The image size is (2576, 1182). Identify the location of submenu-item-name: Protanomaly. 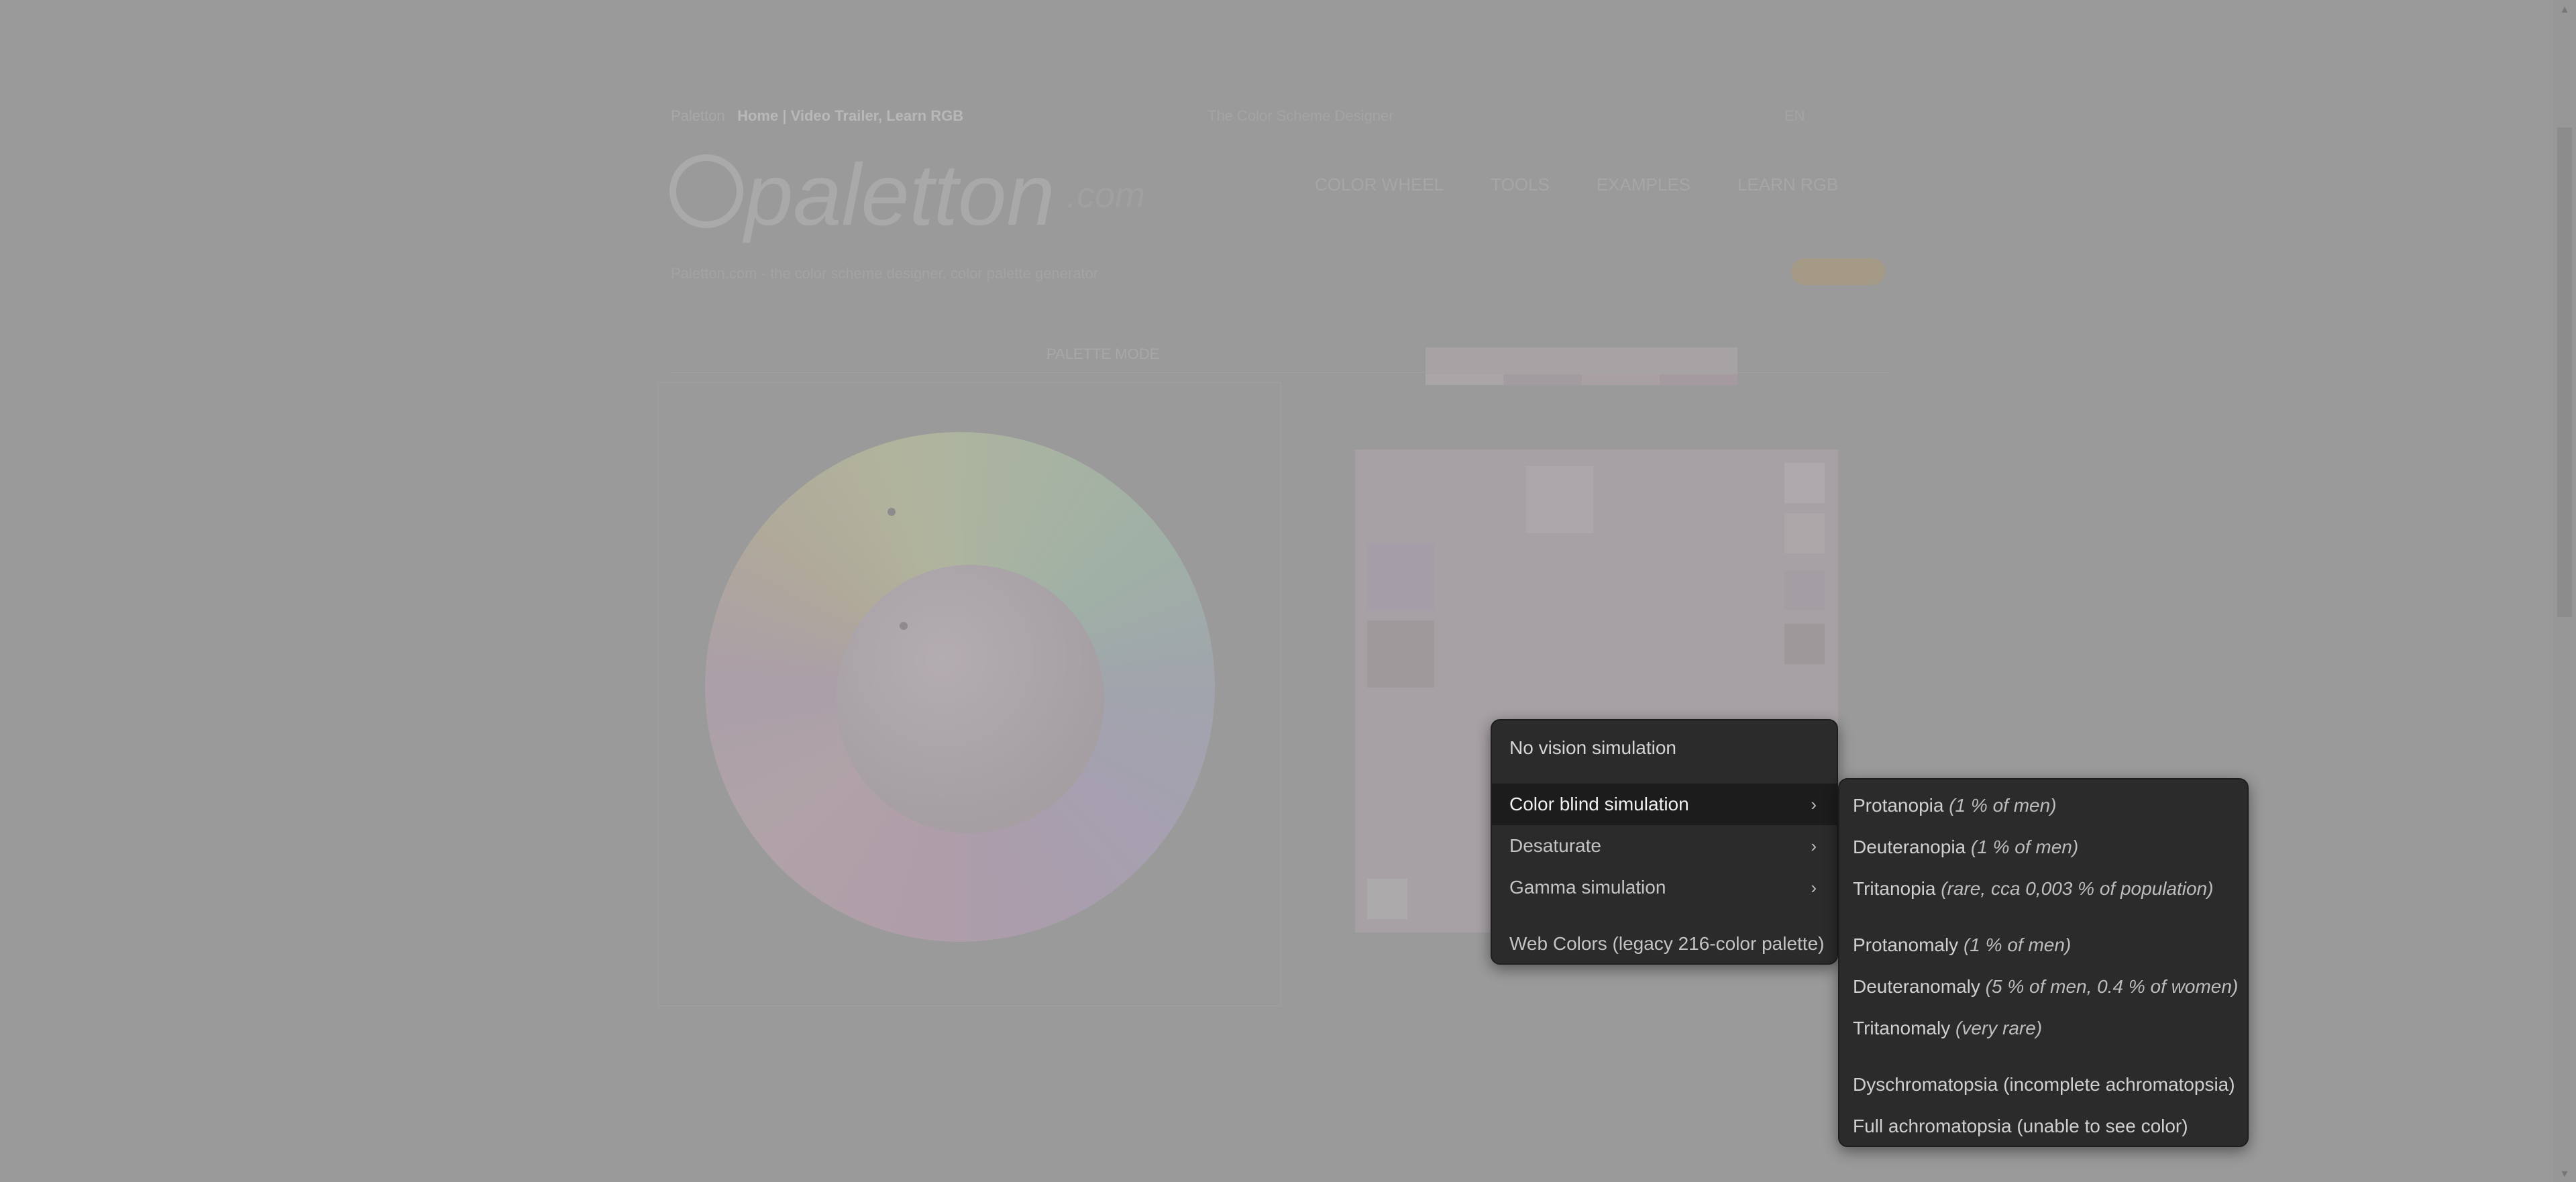
(1906, 944).